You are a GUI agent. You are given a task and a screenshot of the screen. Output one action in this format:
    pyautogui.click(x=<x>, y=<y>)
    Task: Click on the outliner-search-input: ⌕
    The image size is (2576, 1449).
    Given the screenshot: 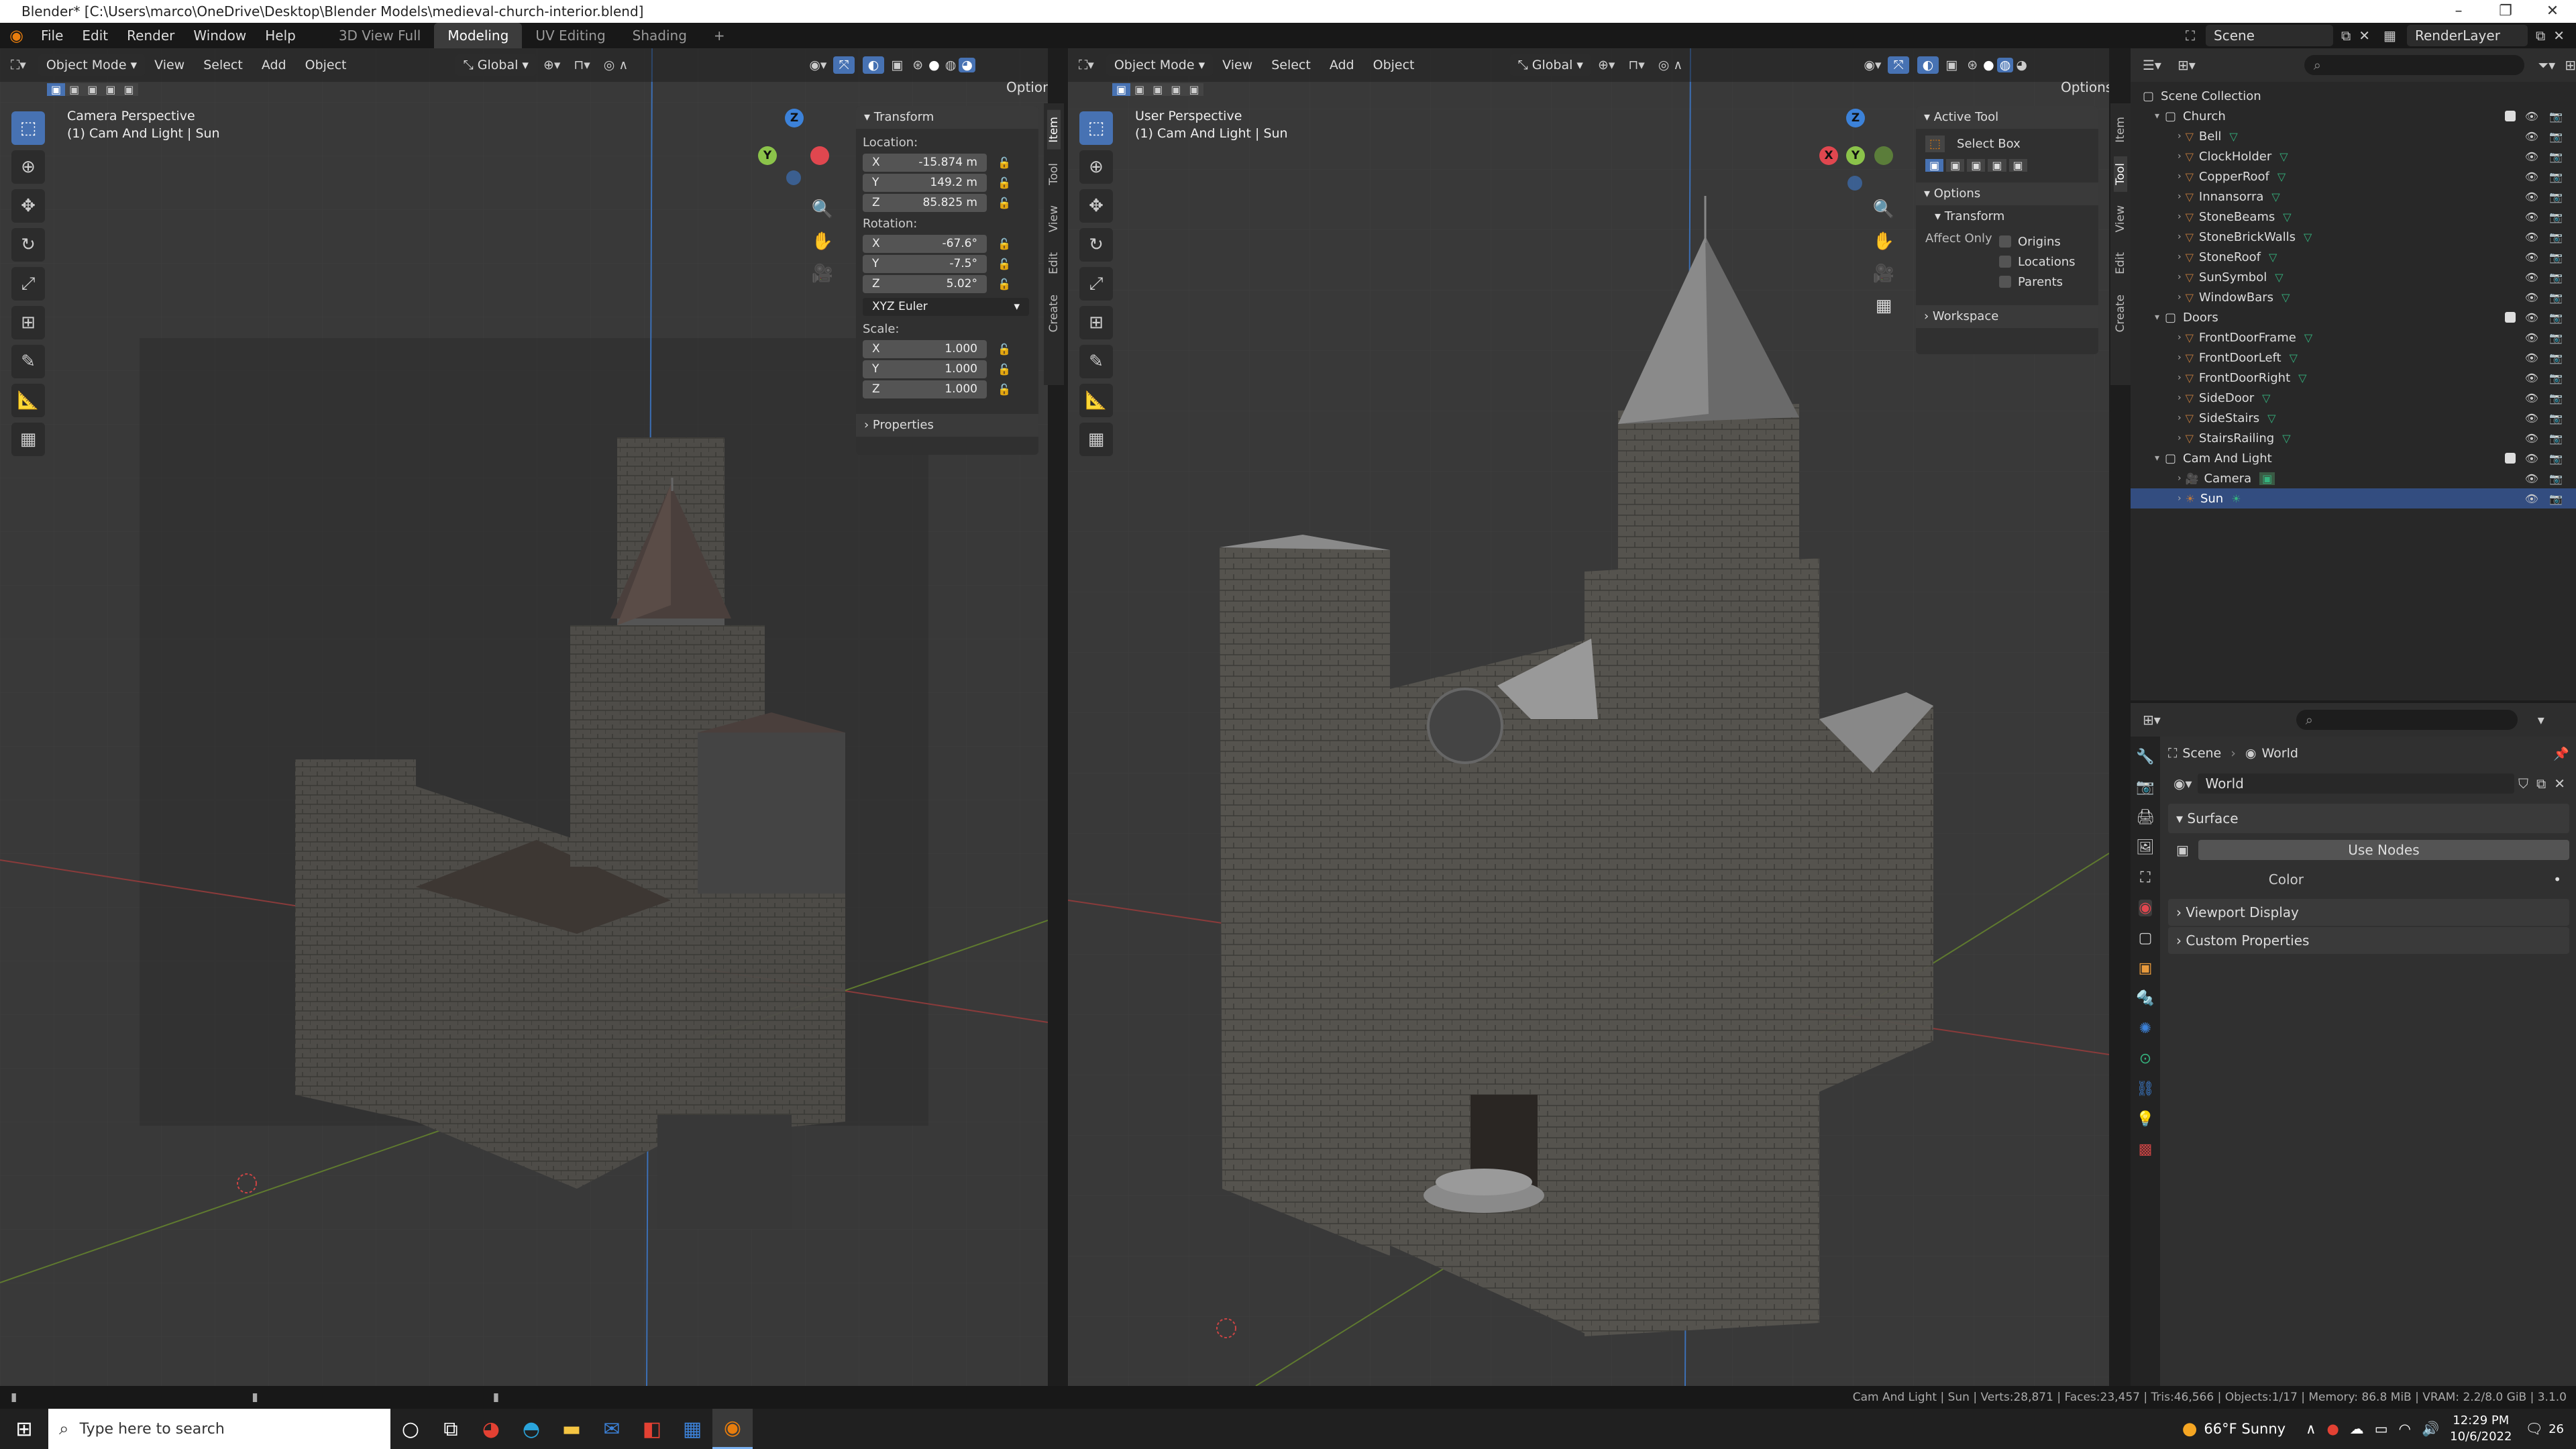 What is the action you would take?
    pyautogui.click(x=2414, y=65)
    